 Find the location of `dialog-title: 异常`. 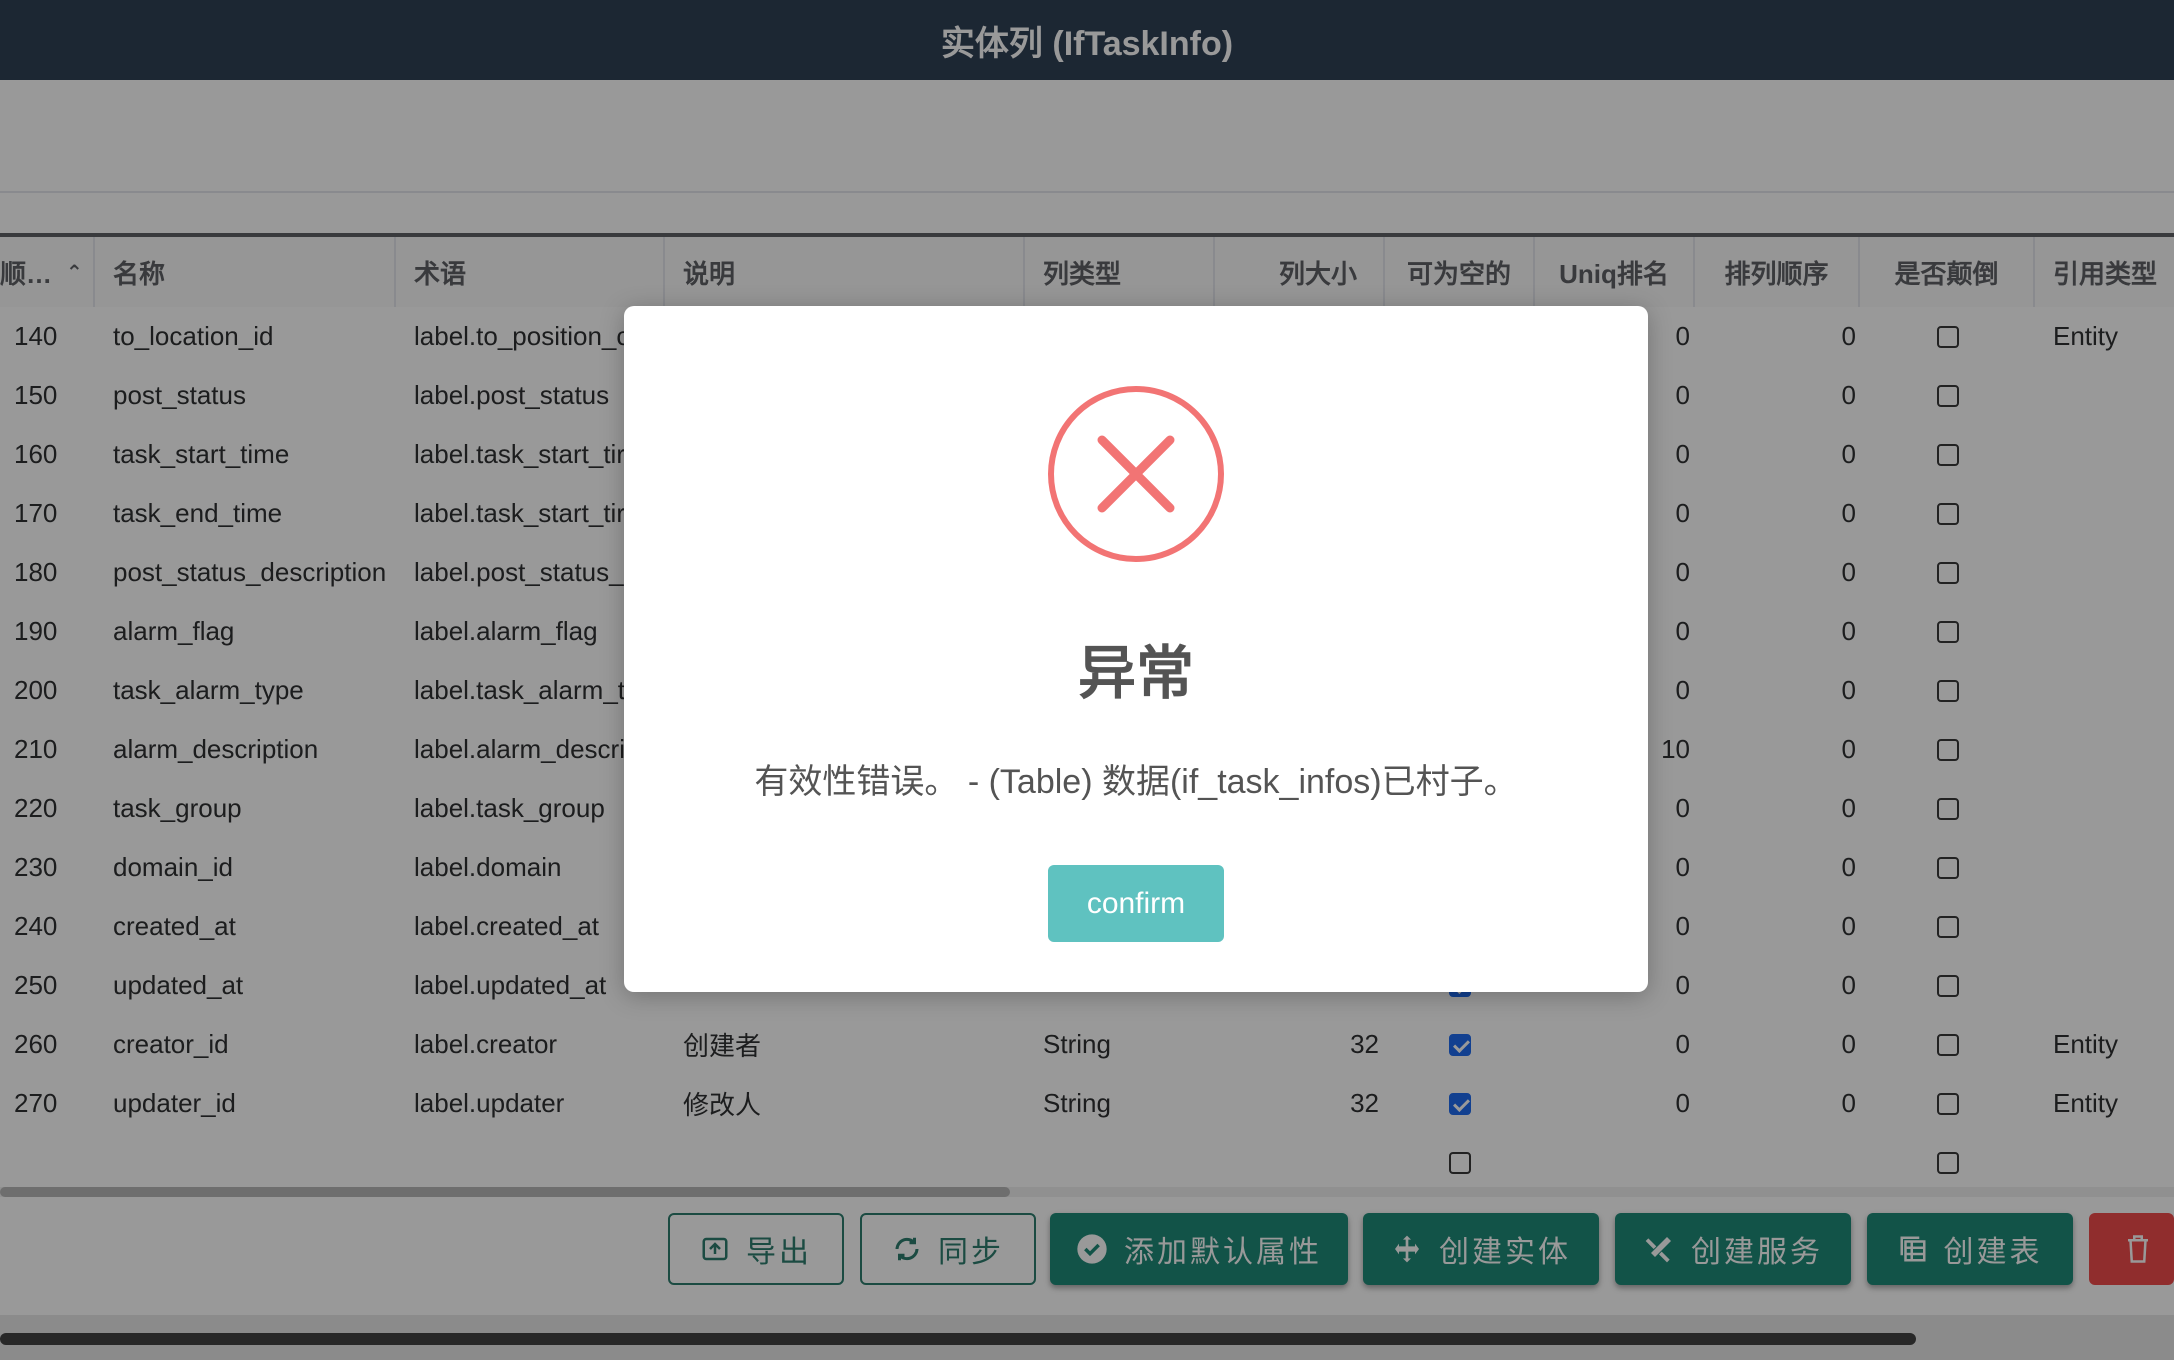

dialog-title: 异常 is located at coordinates (1135, 673).